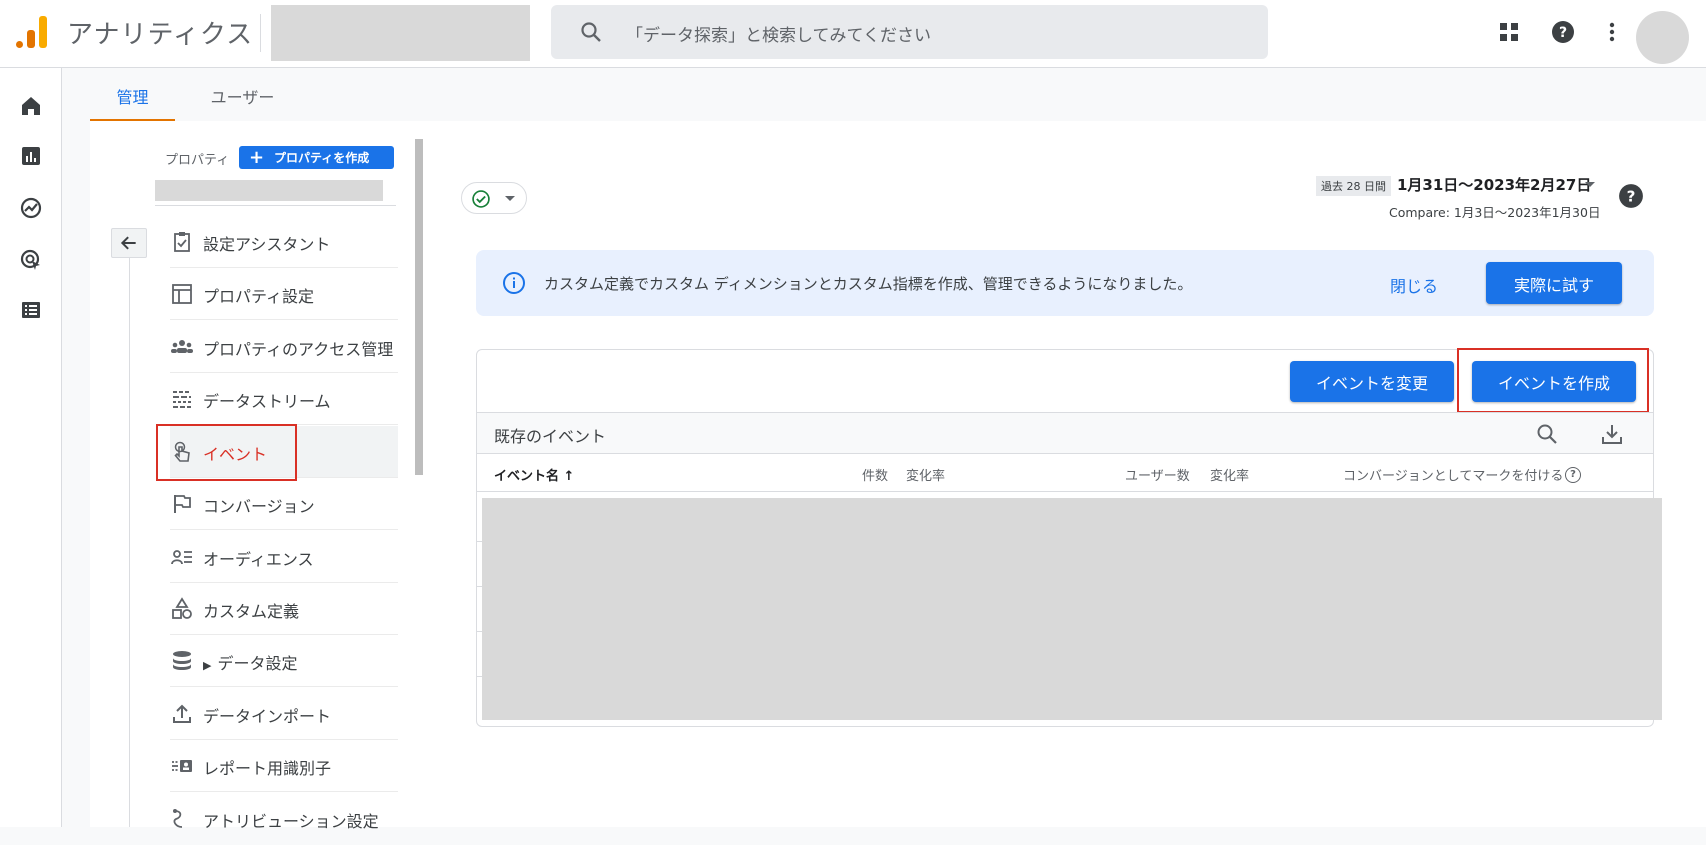 The height and width of the screenshot is (845, 1706). Describe the element at coordinates (259, 296) in the screenshot. I see `nav-item-label: プロパティ設定` at that location.